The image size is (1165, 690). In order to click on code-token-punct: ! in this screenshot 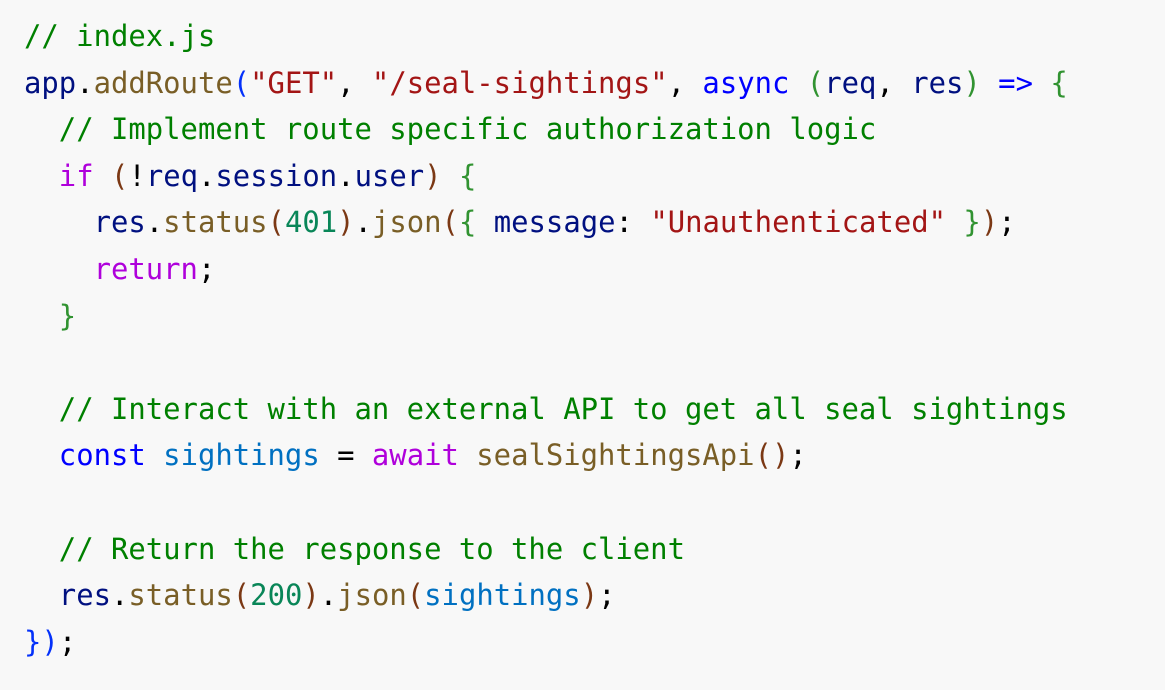, I will do `click(137, 175)`.